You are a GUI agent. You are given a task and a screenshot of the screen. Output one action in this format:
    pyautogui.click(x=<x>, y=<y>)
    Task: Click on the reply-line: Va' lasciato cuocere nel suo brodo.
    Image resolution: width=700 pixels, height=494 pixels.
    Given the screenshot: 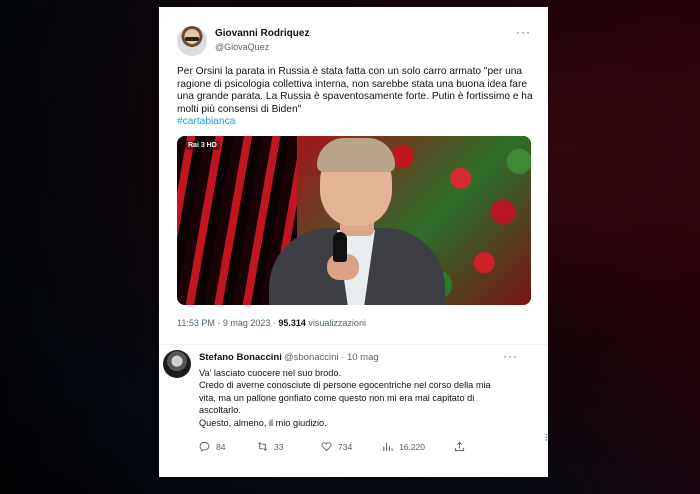 What is the action you would take?
    pyautogui.click(x=270, y=373)
    